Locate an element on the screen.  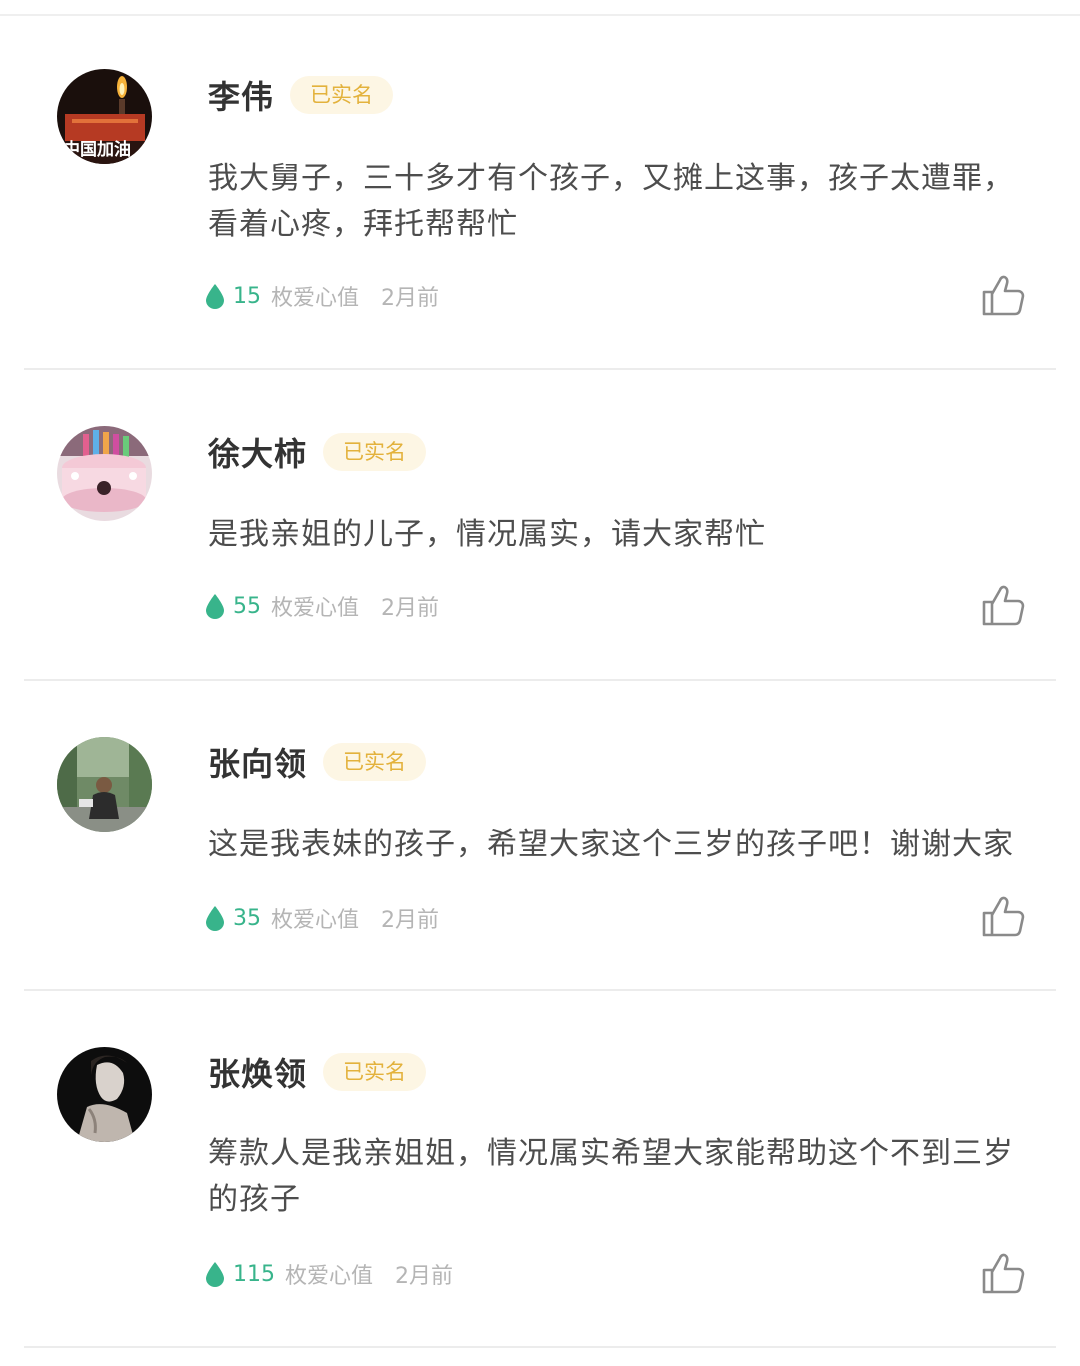
comment-line: 这是我表妹的孩子，希望大家这个三岁的孩子吧！谢谢大家 is located at coordinates (611, 844).